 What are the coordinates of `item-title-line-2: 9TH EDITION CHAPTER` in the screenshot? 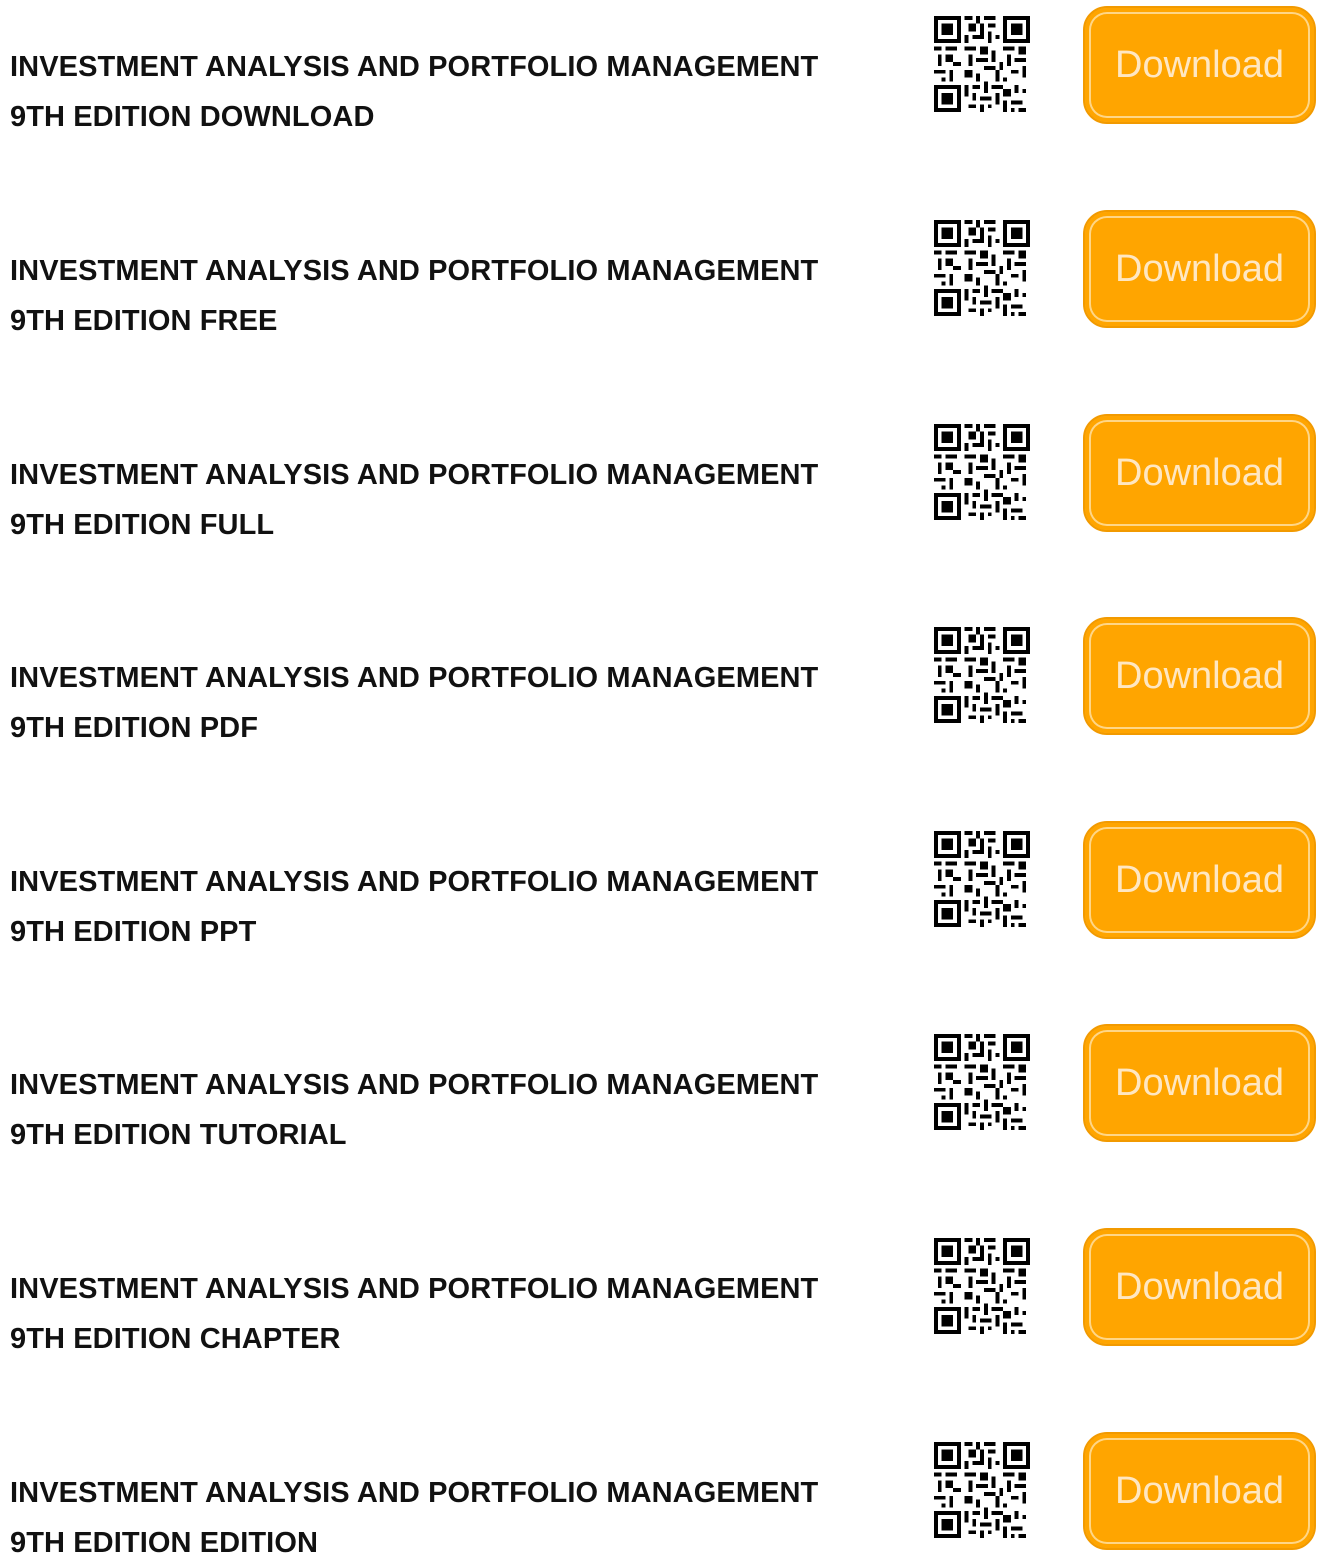 It's located at (175, 1339).